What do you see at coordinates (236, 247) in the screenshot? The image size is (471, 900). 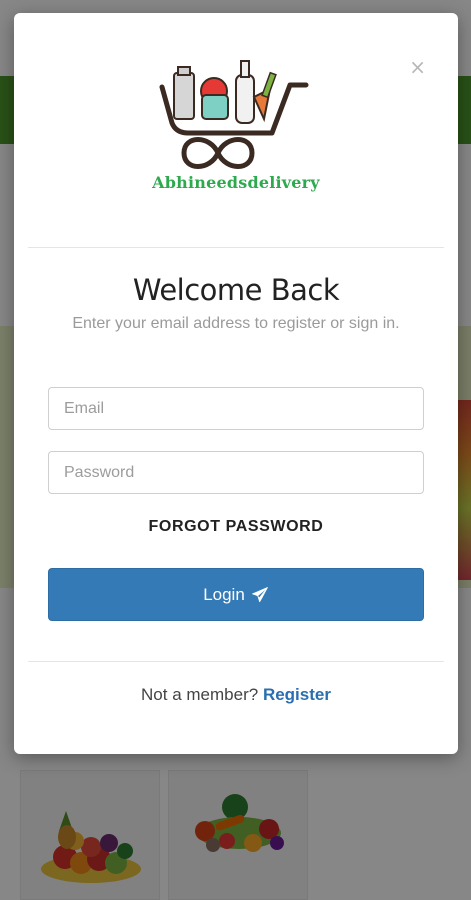 I see `header-divider` at bounding box center [236, 247].